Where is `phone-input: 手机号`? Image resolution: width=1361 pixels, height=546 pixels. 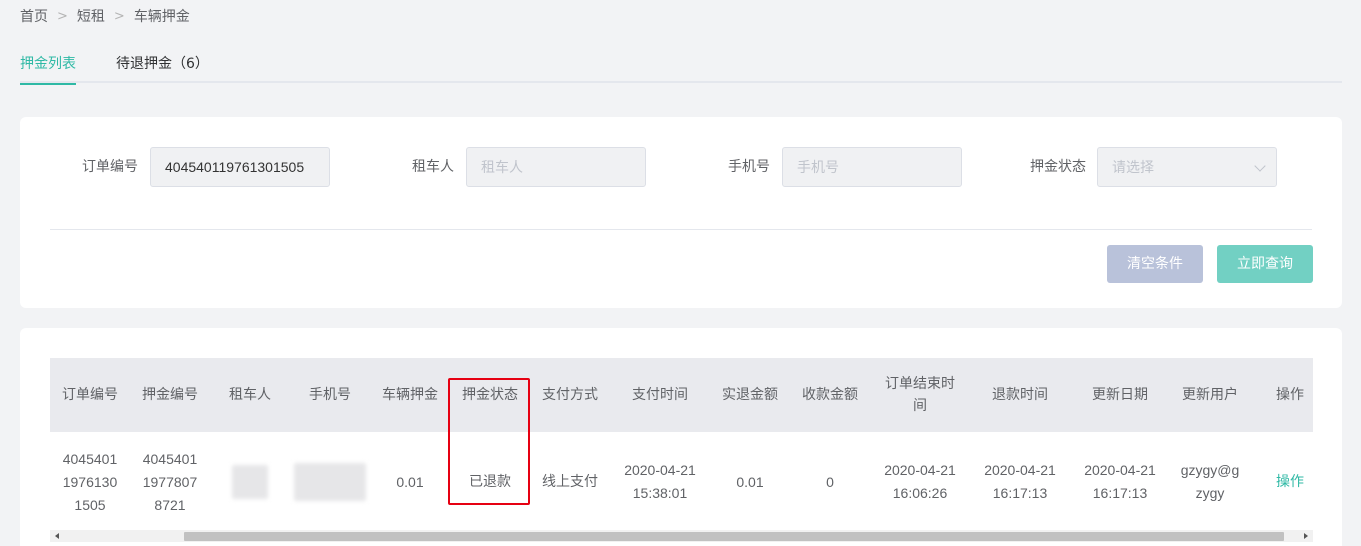 phone-input: 手机号 is located at coordinates (872, 167).